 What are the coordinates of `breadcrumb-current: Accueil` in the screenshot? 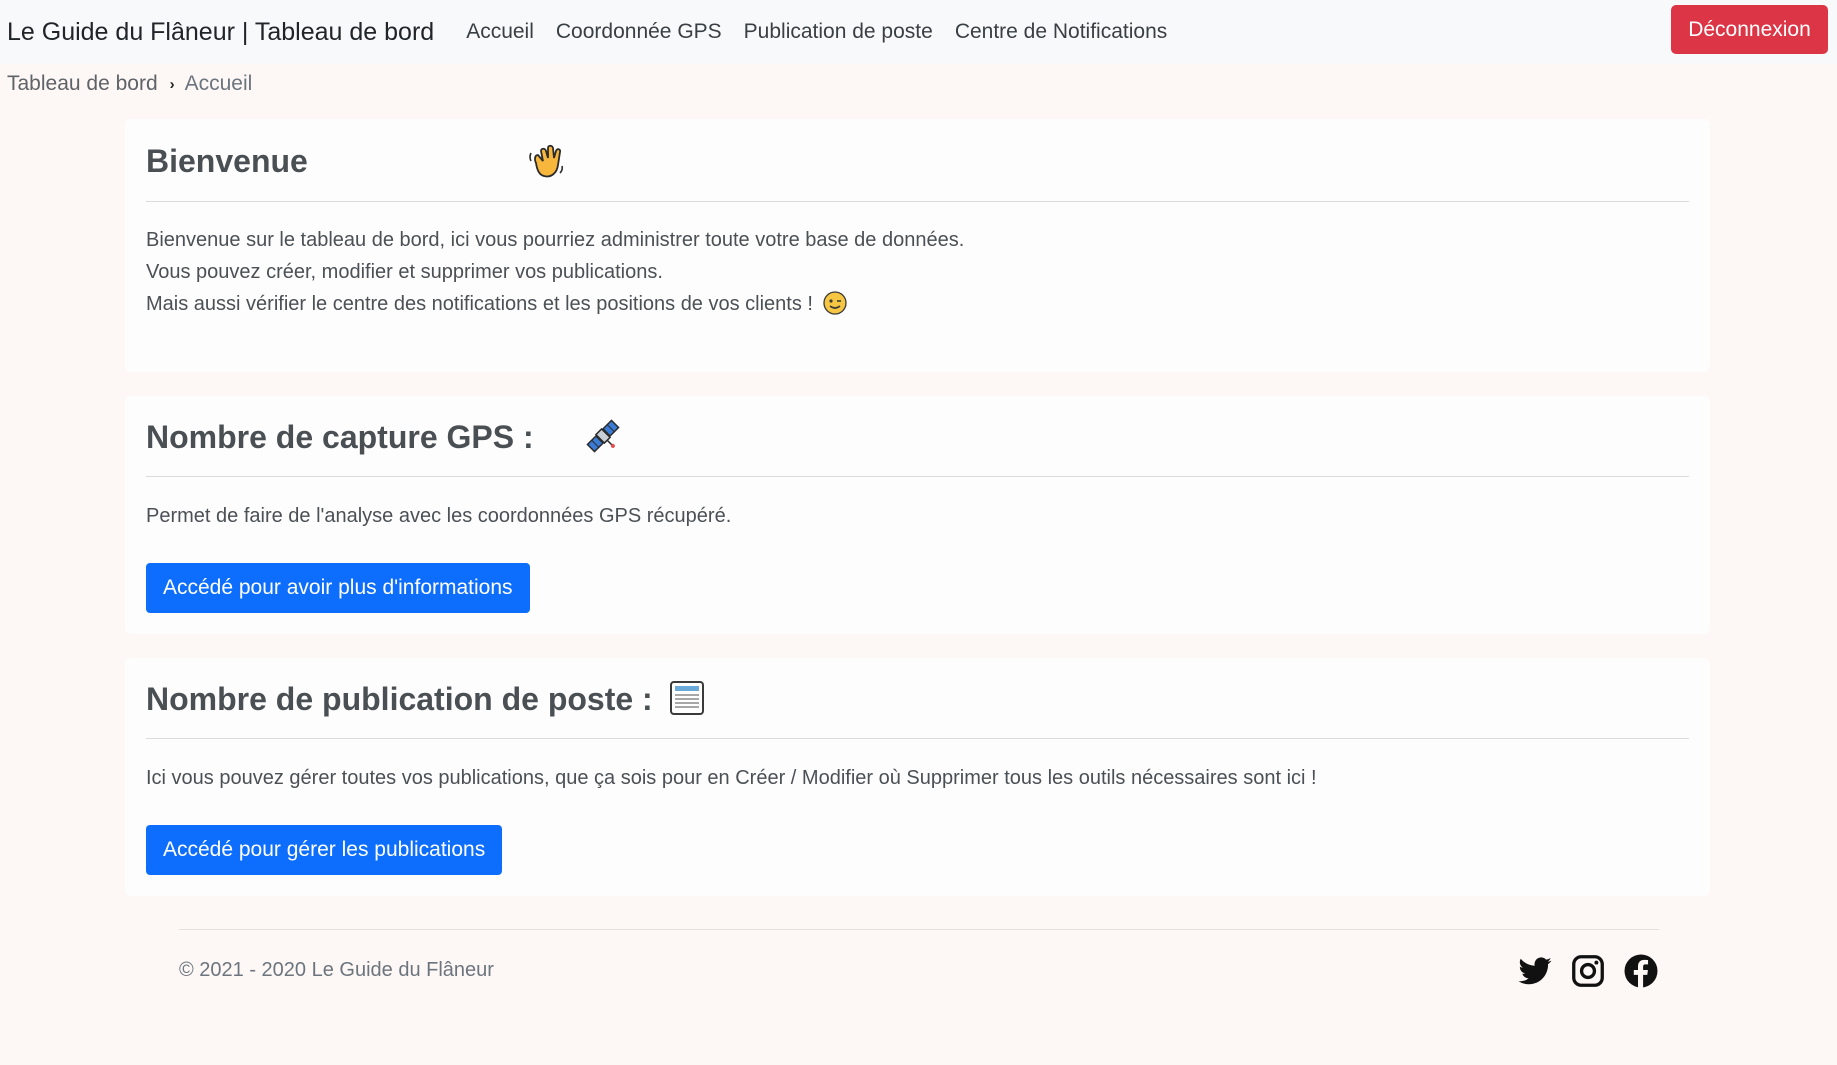 It's located at (218, 83).